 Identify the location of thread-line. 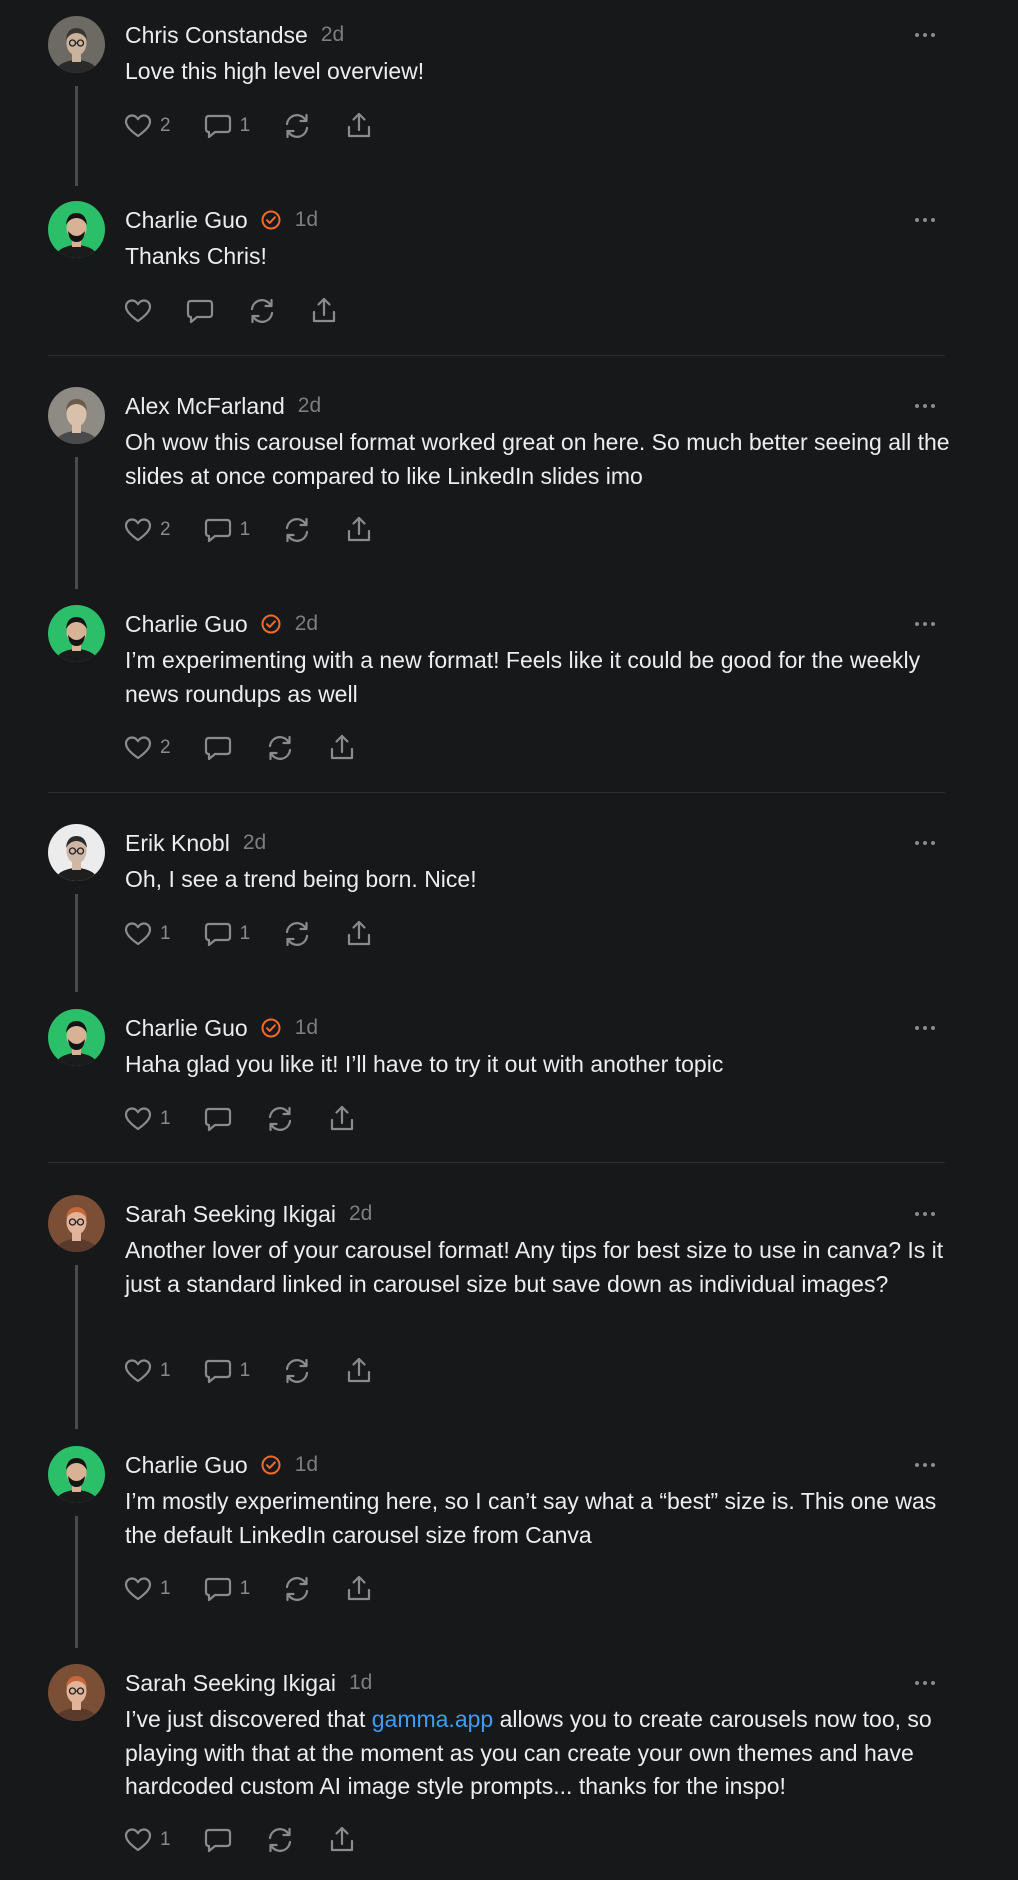
(76, 1347).